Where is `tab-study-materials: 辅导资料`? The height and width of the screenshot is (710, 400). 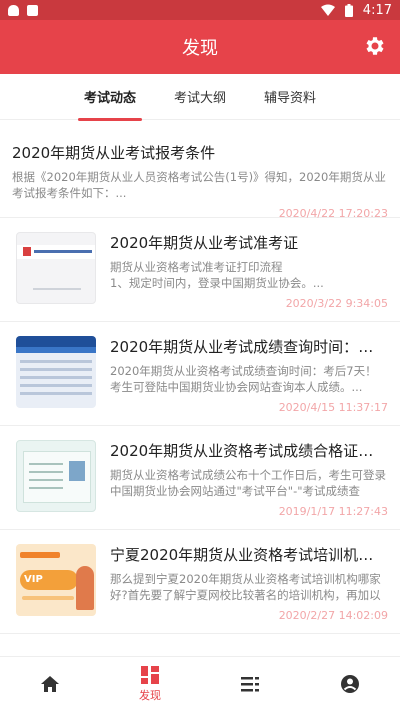
tab-study-materials: 辅导资料 is located at coordinates (290, 96).